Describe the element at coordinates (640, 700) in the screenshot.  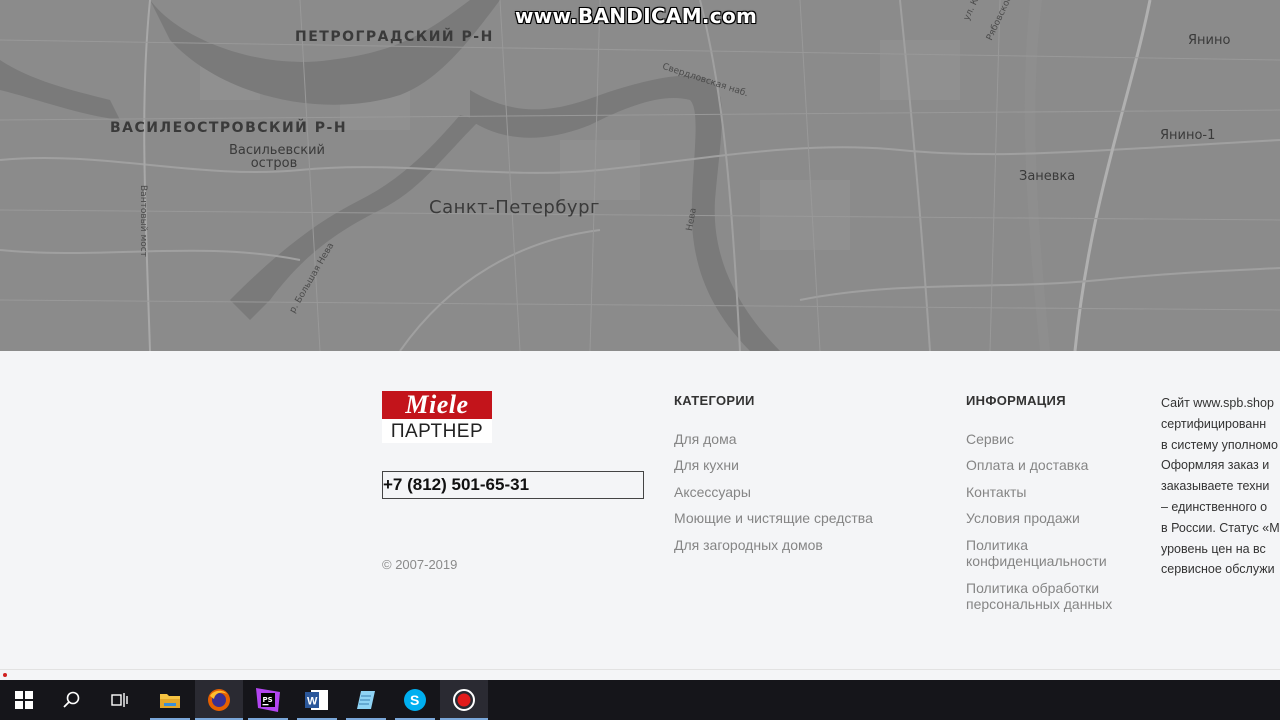
I see `windows-taskbar: PS W S` at that location.